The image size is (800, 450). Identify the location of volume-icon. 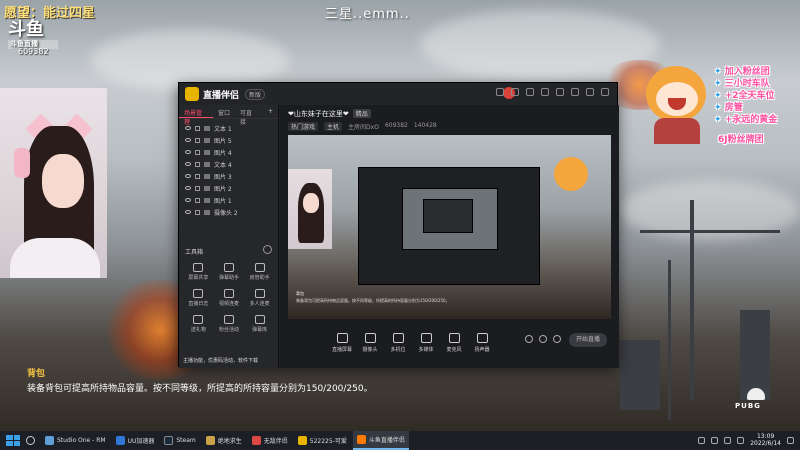
(728, 440).